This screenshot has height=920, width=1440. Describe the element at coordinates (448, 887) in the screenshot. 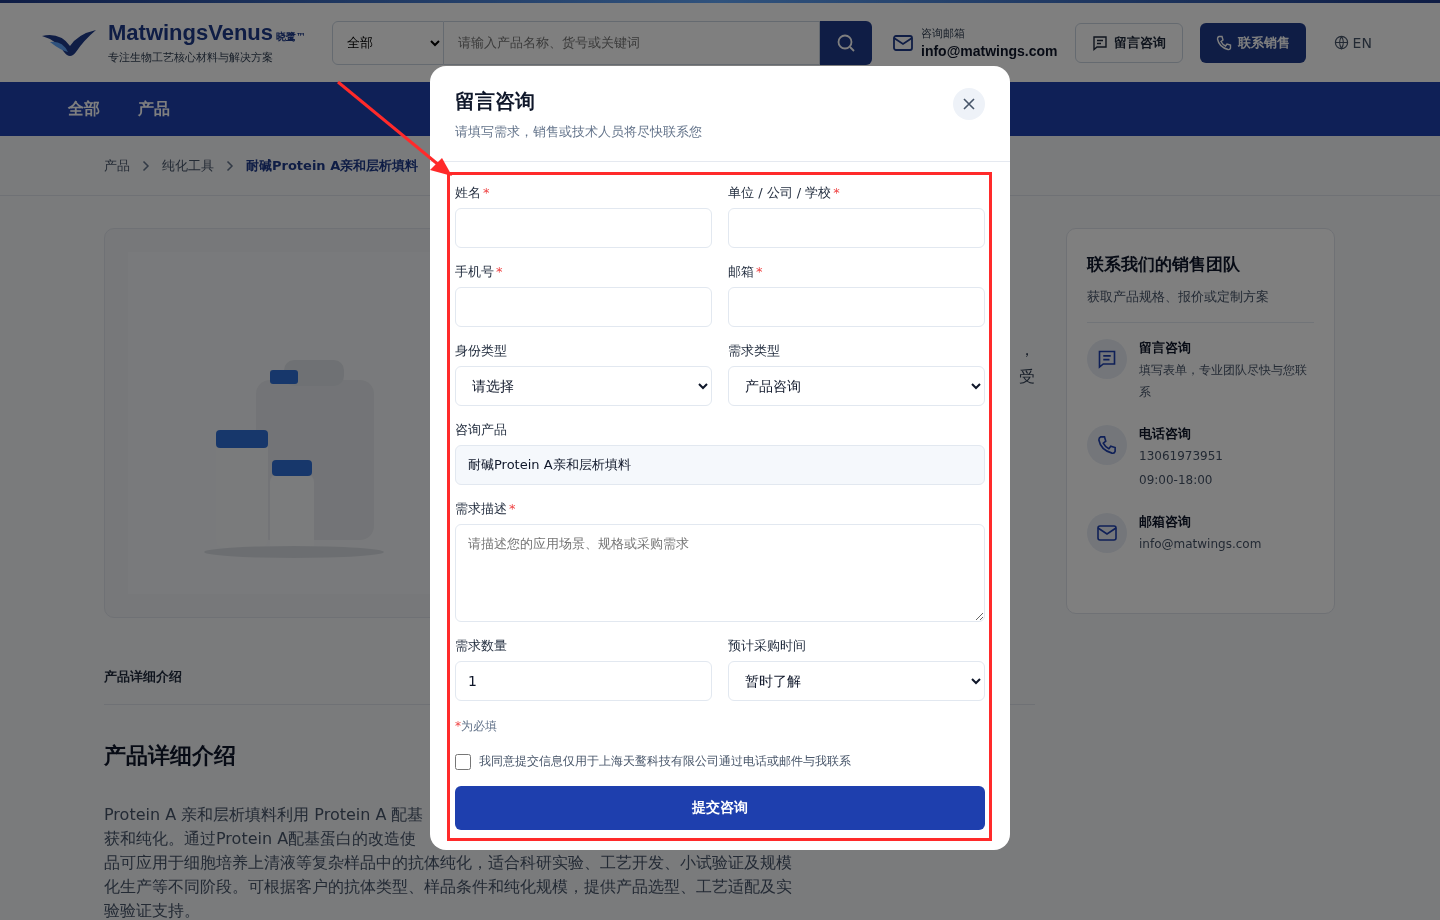

I see `description-line: 化生产等不同阶段。可根据客户的抗体类型、样品条件和纯化规模，提供产品选型、工艺适配及实` at that location.